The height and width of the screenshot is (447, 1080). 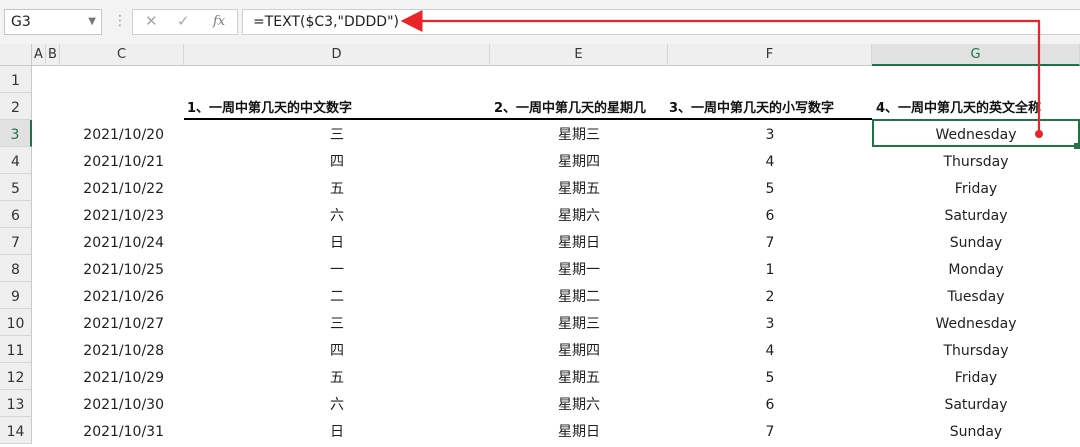 I want to click on row-header-12: 12, so click(x=16, y=376).